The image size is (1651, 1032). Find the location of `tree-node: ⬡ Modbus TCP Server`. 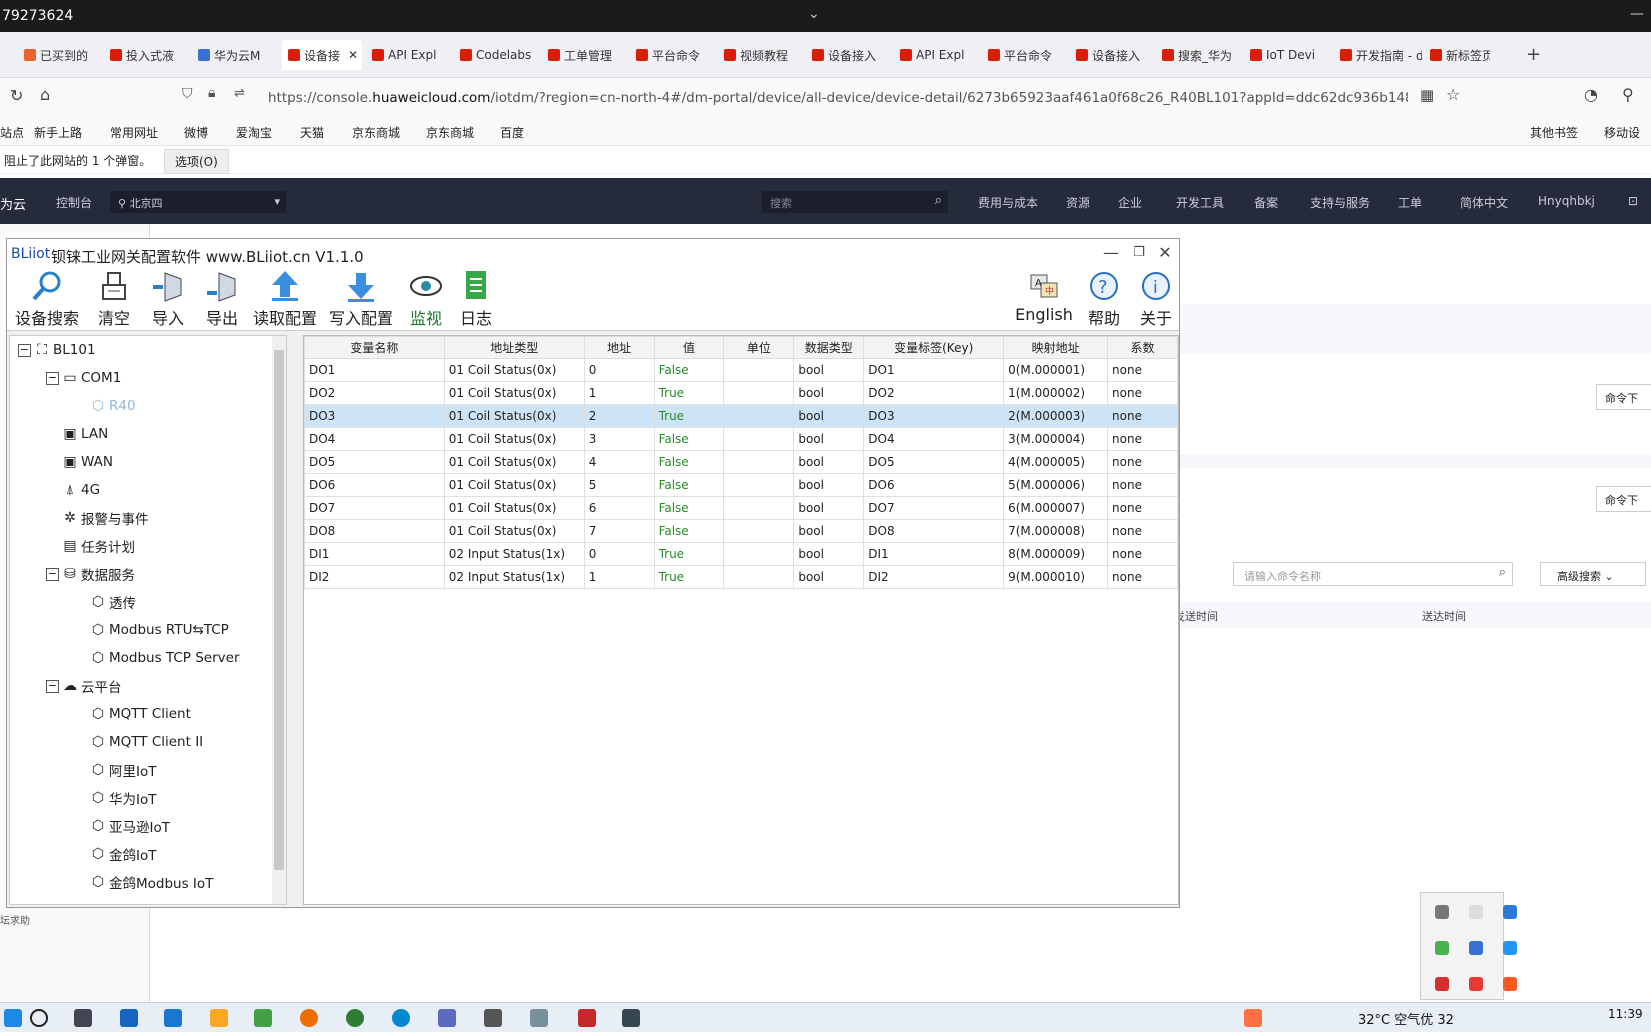

tree-node: ⬡ Modbus TCP Server is located at coordinates (165, 658).